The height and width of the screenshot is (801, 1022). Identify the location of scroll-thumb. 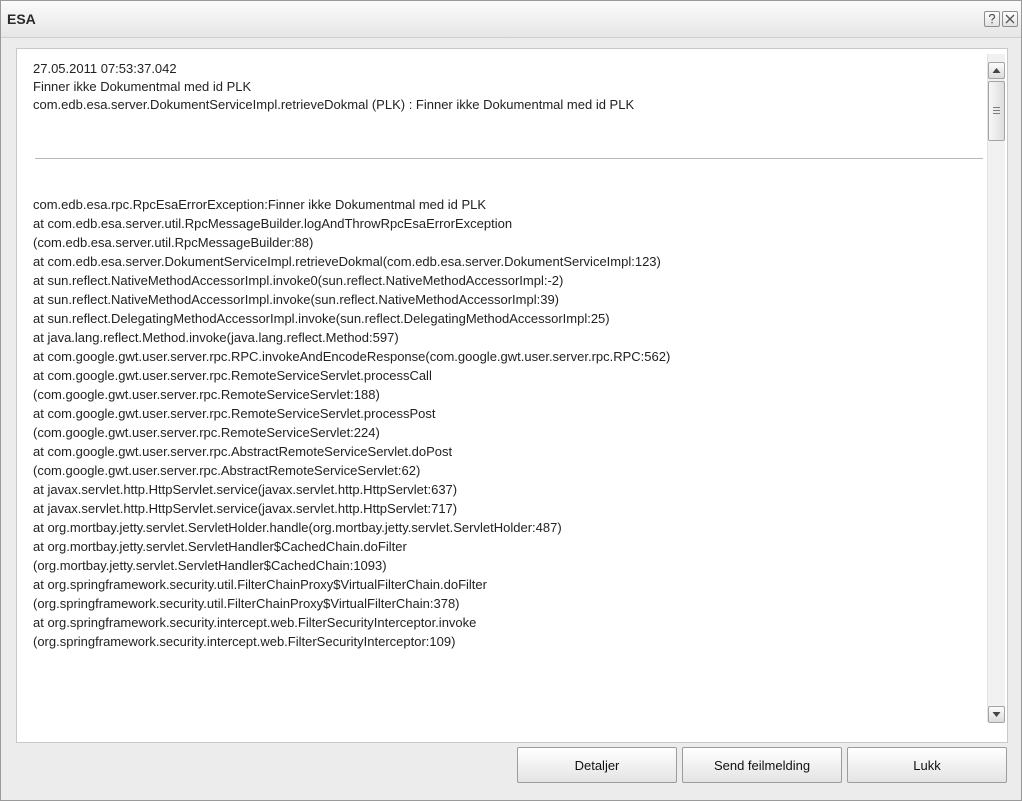
(996, 111).